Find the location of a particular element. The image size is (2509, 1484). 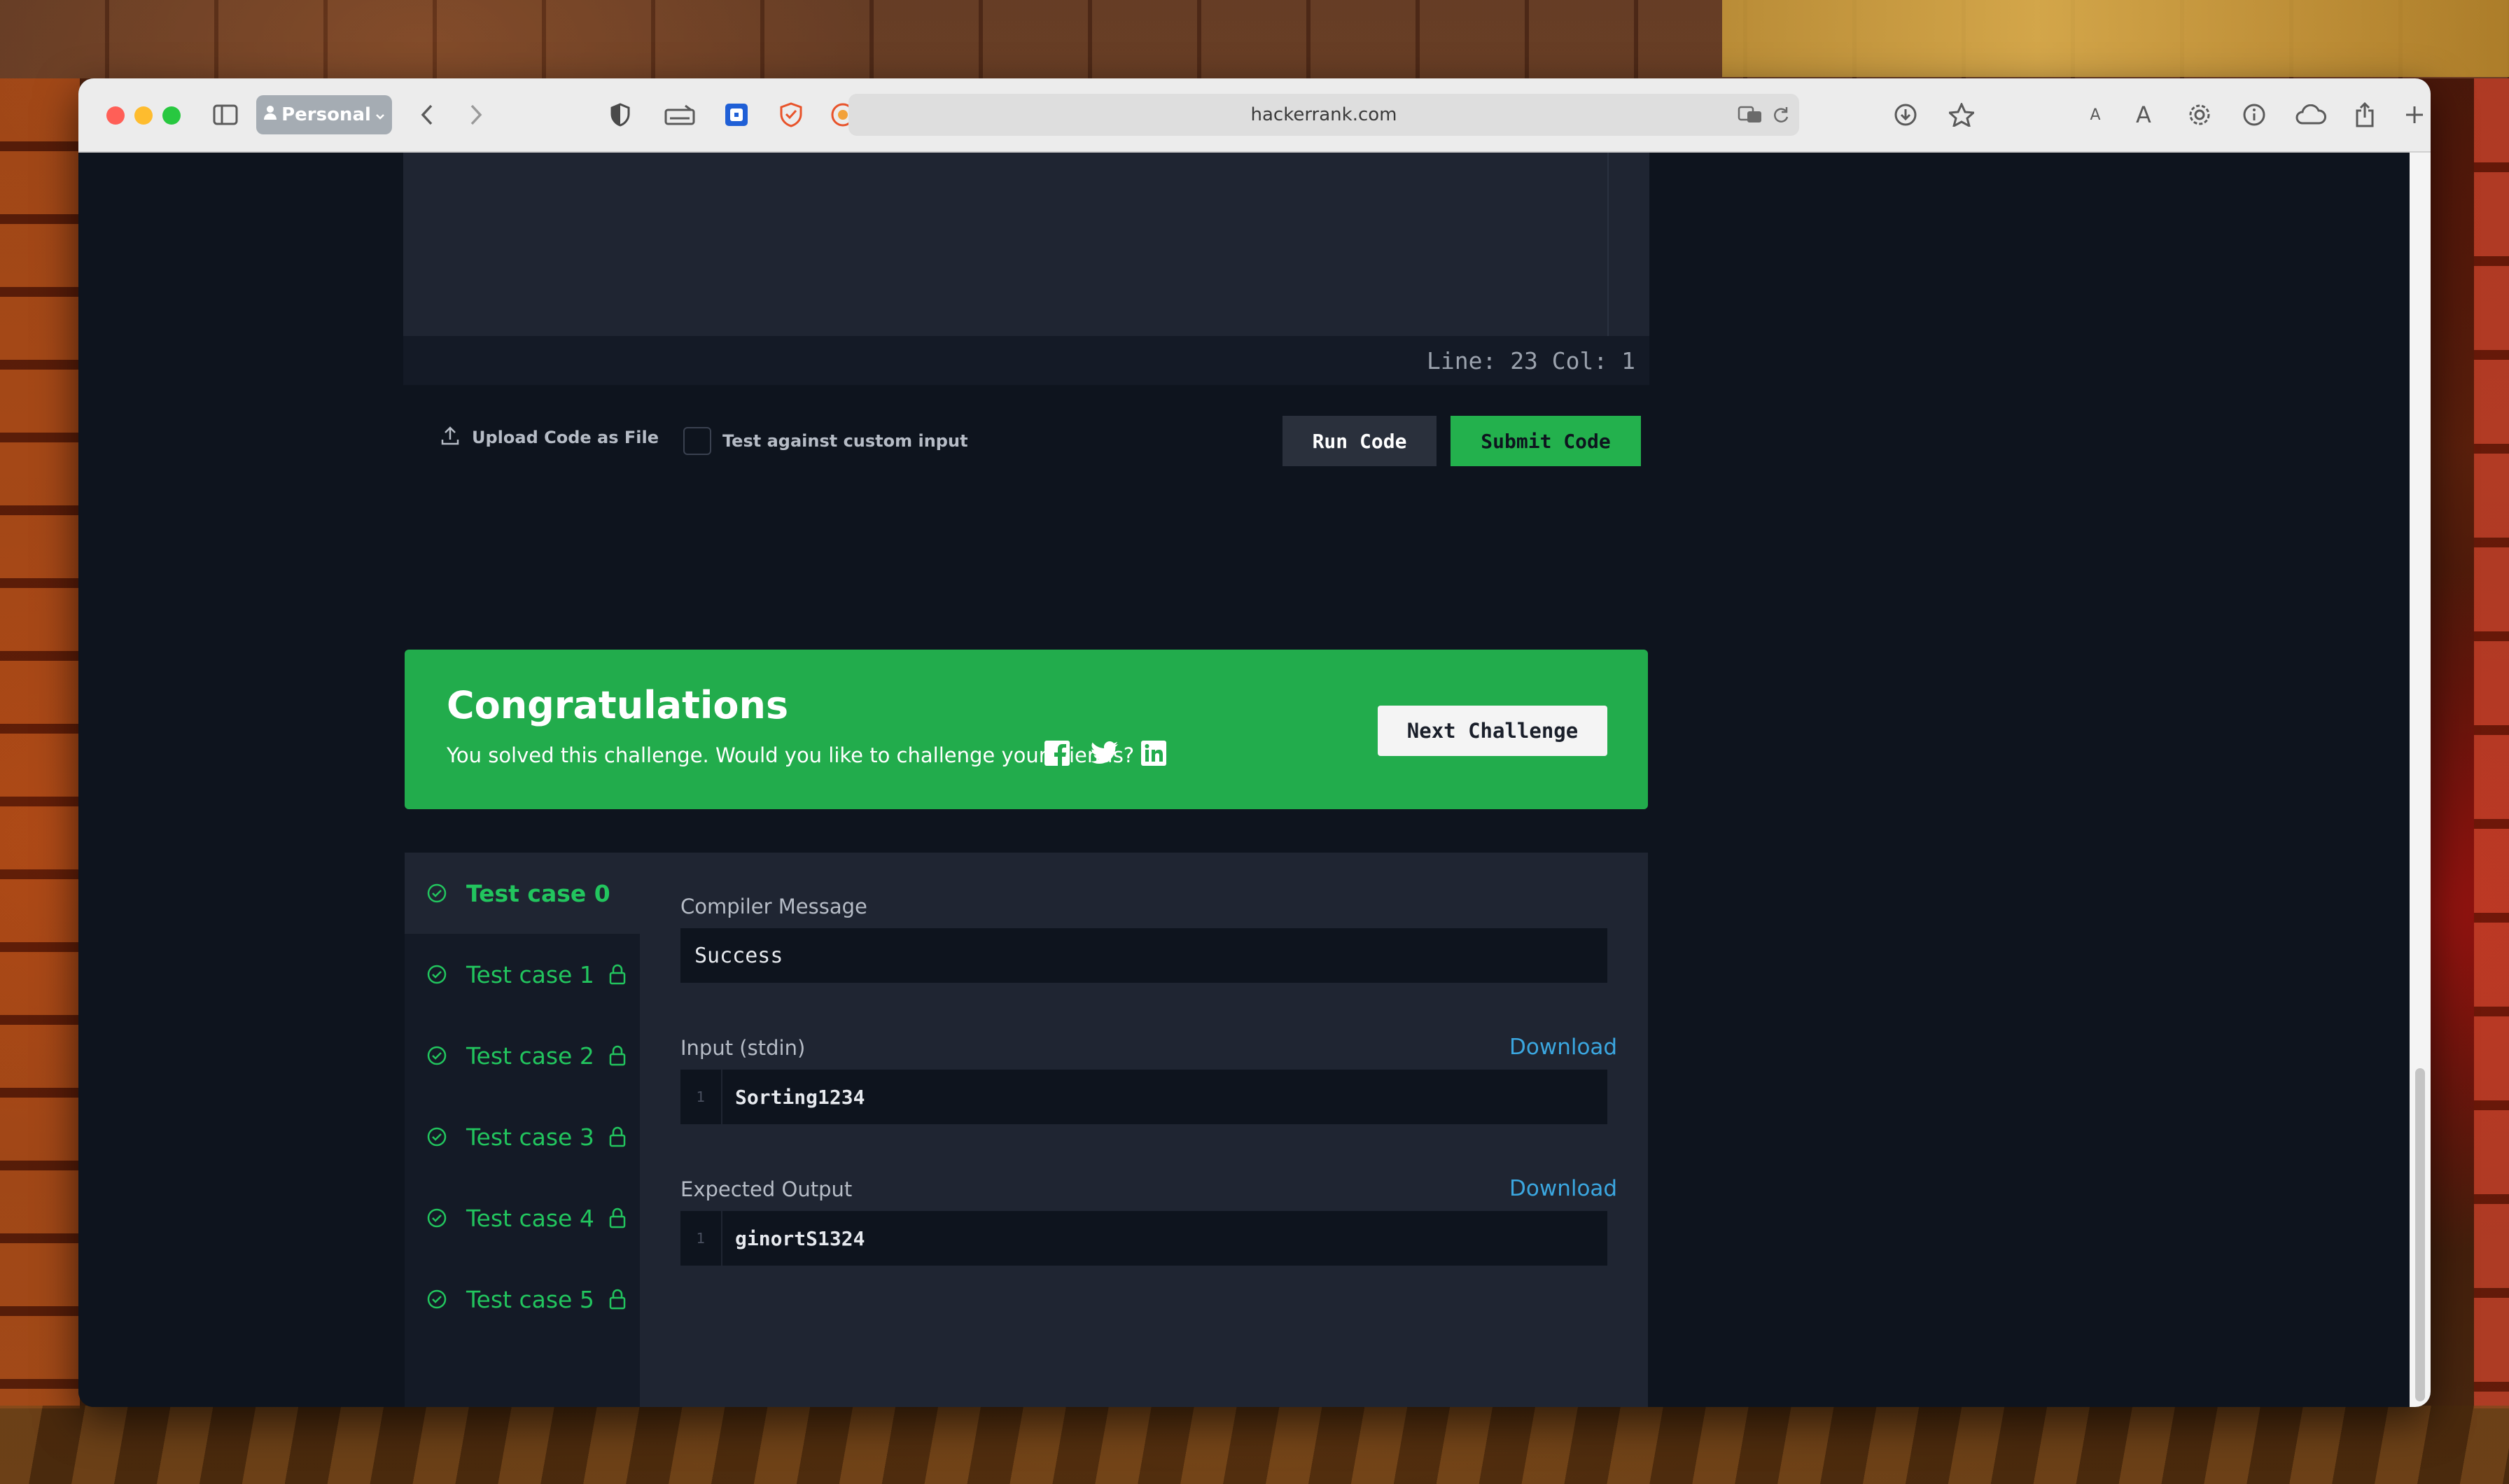

profile-button: Personal is located at coordinates (324, 114).